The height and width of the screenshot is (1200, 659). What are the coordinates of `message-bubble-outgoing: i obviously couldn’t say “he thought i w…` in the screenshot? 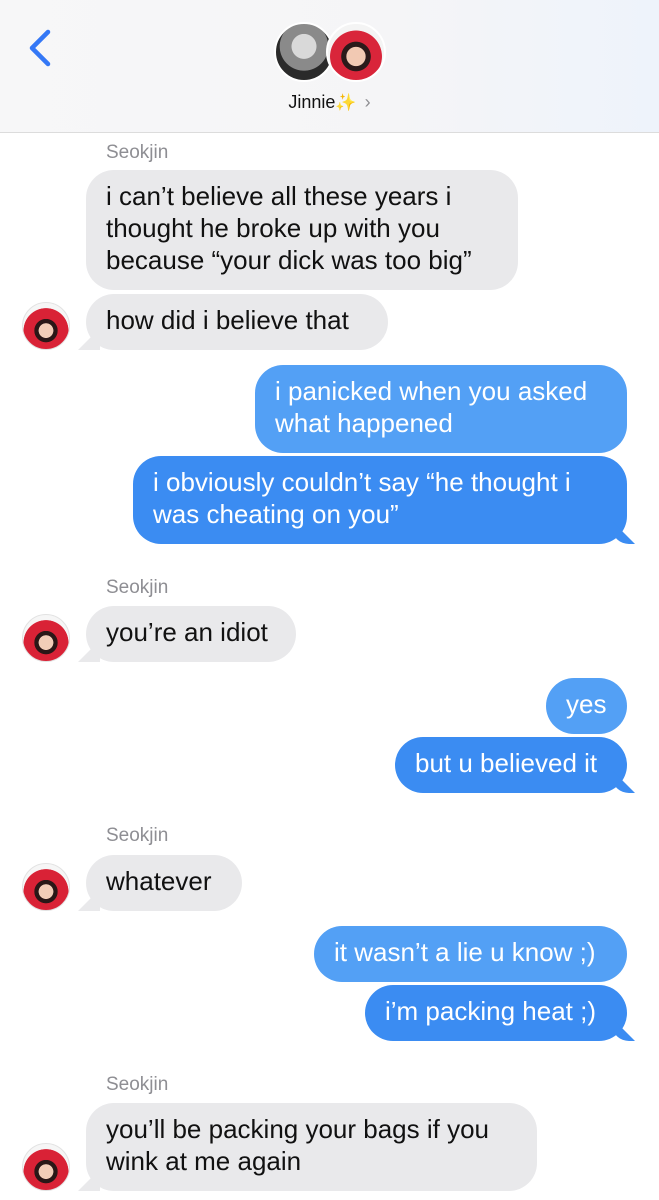 It's located at (380, 500).